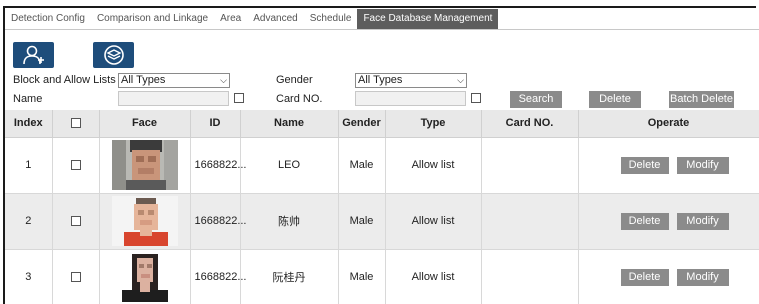  What do you see at coordinates (174, 80) in the screenshot?
I see `block-allow-lists-select: All Types ⌵` at bounding box center [174, 80].